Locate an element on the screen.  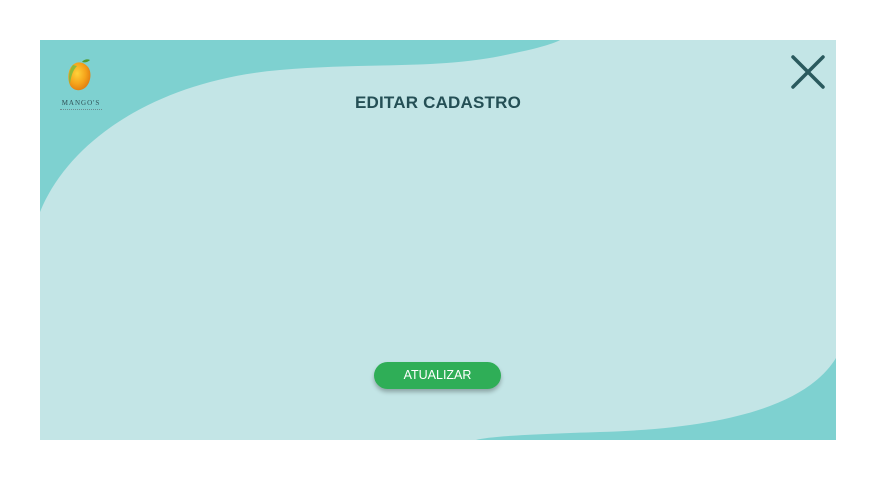
dialog-title: EDITAR CADASTRO is located at coordinates (438, 102).